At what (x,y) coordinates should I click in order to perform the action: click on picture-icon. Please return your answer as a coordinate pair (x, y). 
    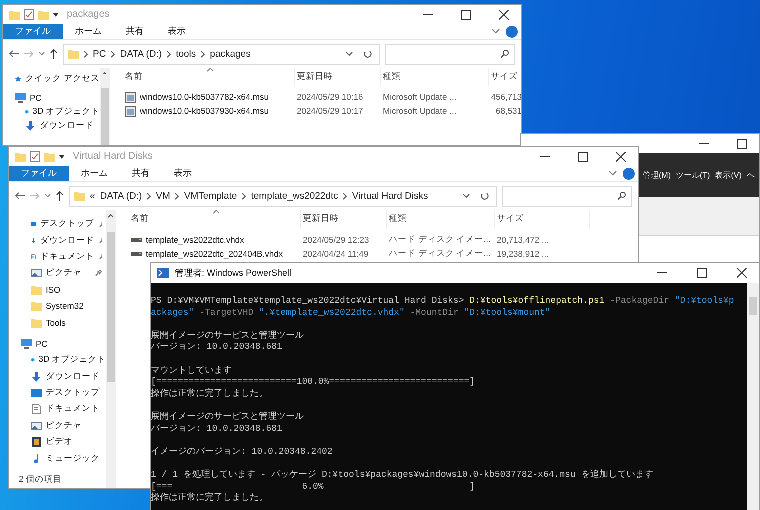
    Looking at the image, I should click on (36, 425).